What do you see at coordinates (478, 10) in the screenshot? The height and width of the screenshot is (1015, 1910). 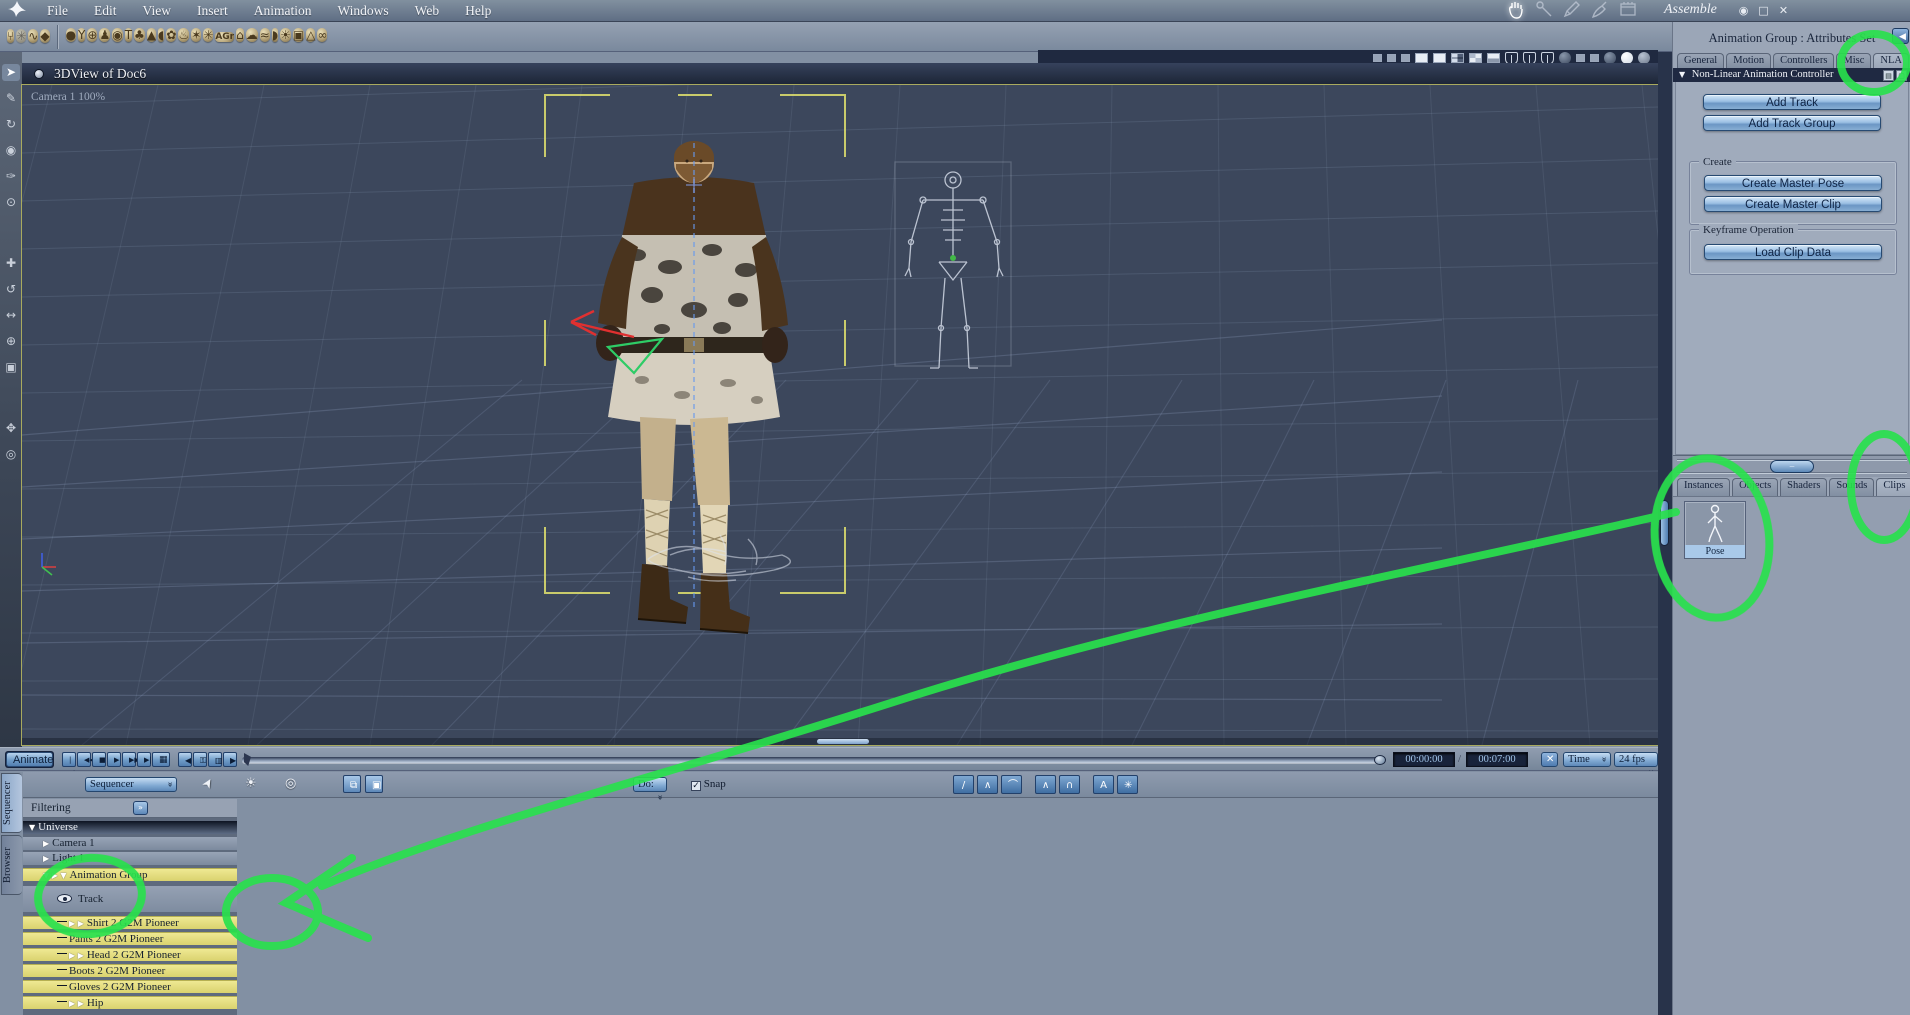 I see `menu-help: Help` at bounding box center [478, 10].